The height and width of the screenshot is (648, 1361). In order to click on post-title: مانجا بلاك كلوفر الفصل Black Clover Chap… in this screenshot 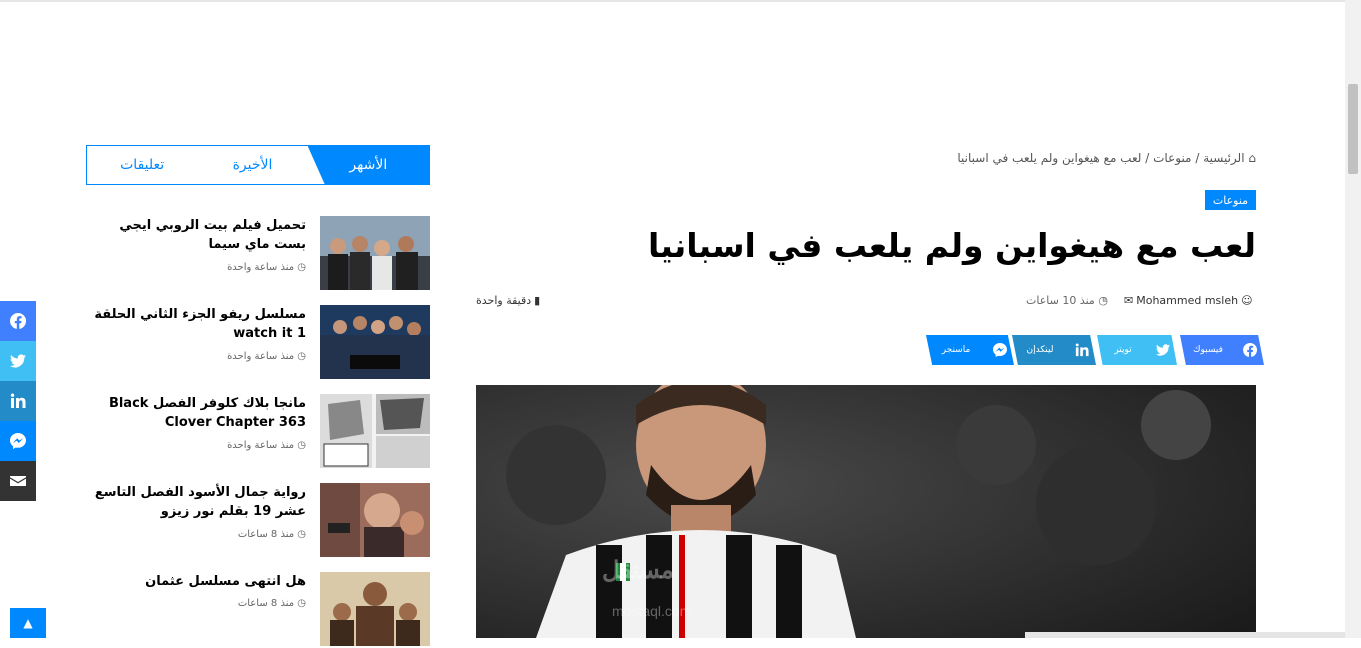, I will do `click(195, 413)`.